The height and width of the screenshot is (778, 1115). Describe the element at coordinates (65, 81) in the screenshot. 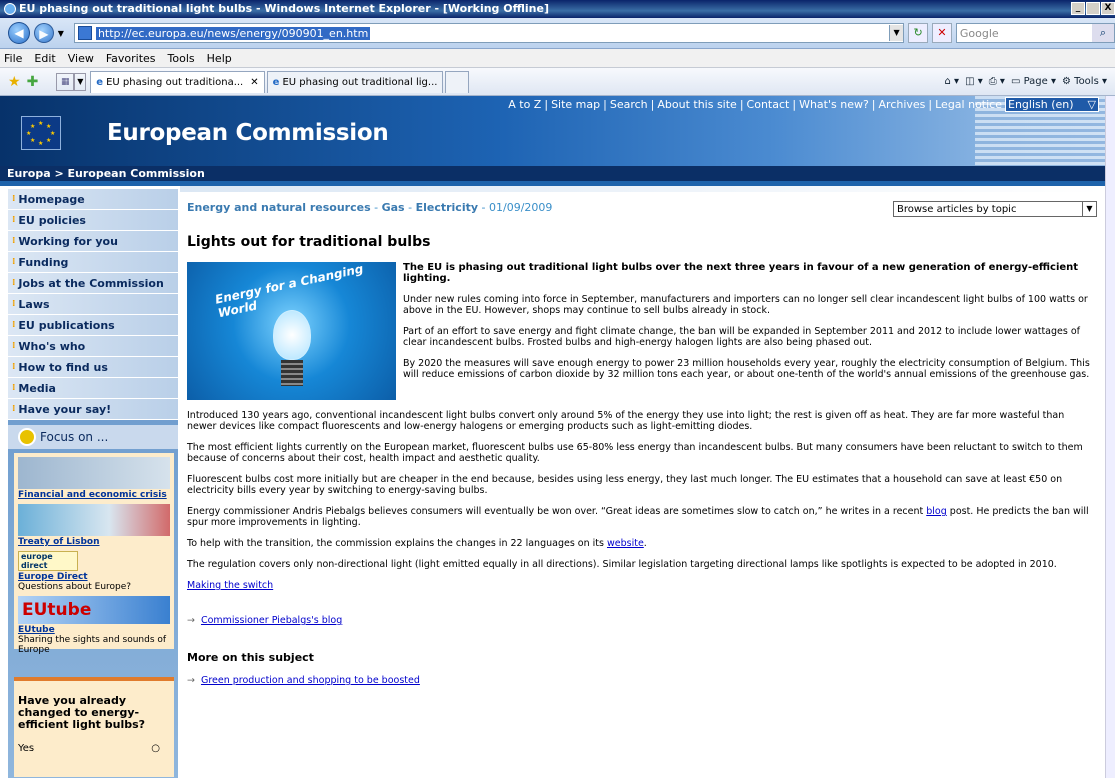

I see `quick-tabs-icon: ▦` at that location.